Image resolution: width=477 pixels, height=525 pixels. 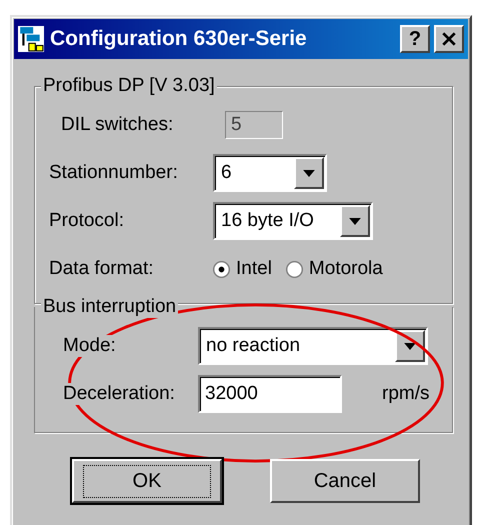 What do you see at coordinates (113, 173) in the screenshot?
I see `field-label: Stationnumber:` at bounding box center [113, 173].